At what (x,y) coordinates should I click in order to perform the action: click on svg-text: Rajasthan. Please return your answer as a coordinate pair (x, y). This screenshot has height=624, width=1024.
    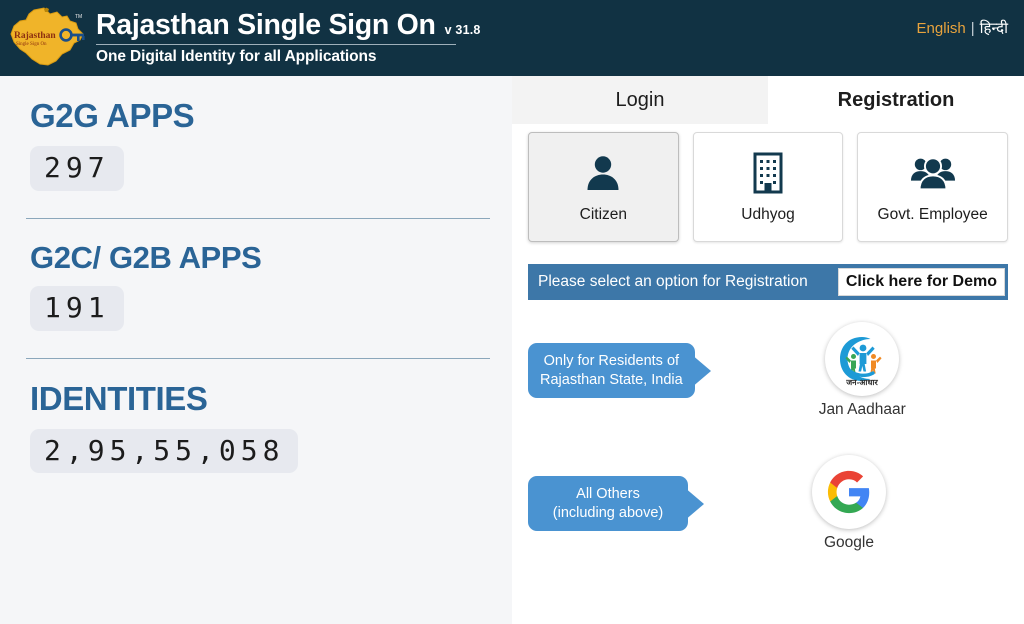
    Looking at the image, I should click on (35, 36).